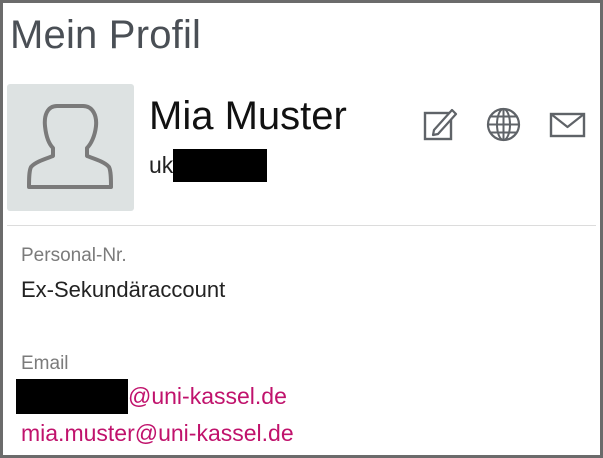  Describe the element at coordinates (106, 35) in the screenshot. I see `page-title: Mein Profil` at that location.